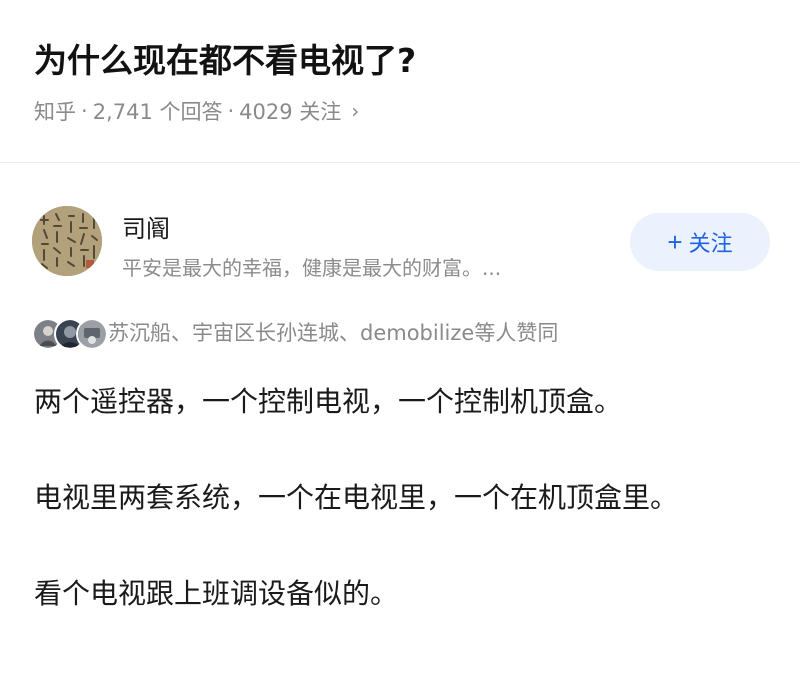 The image size is (800, 686). Describe the element at coordinates (225, 58) in the screenshot. I see `question-title: 为什么现在都不看电视了?` at that location.